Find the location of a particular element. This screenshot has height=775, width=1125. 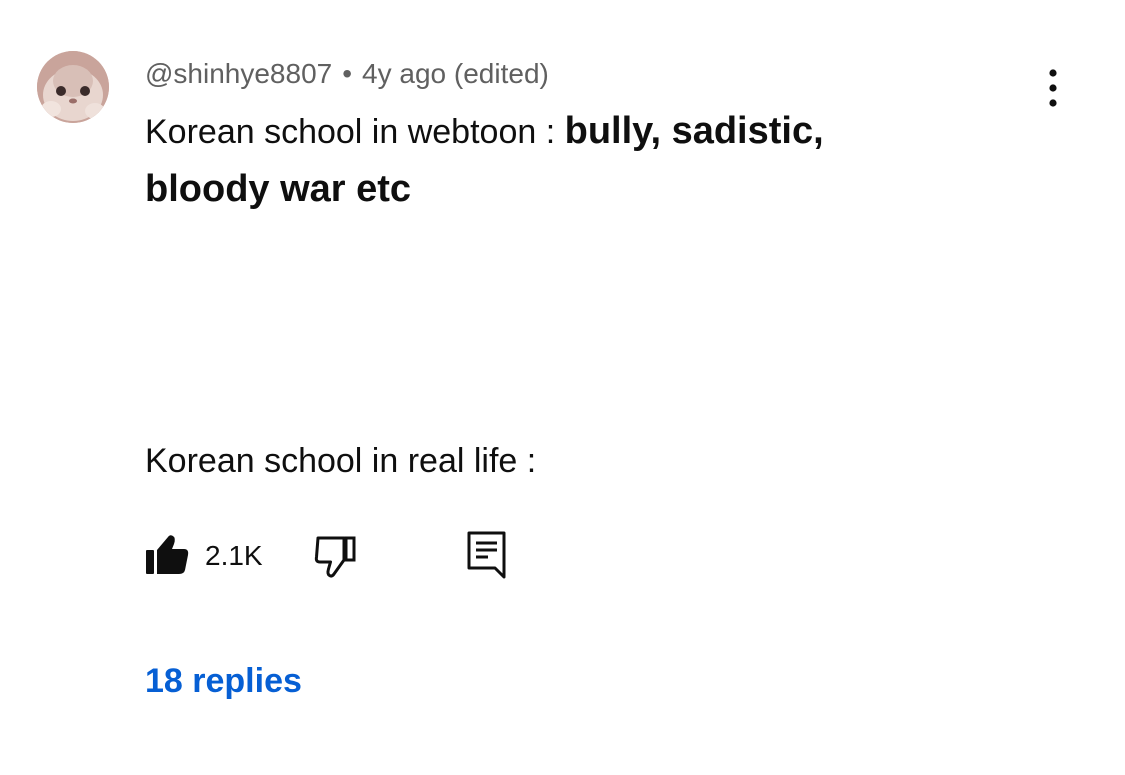

comment-text-real-life: Korean school in real life : is located at coordinates (341, 461).